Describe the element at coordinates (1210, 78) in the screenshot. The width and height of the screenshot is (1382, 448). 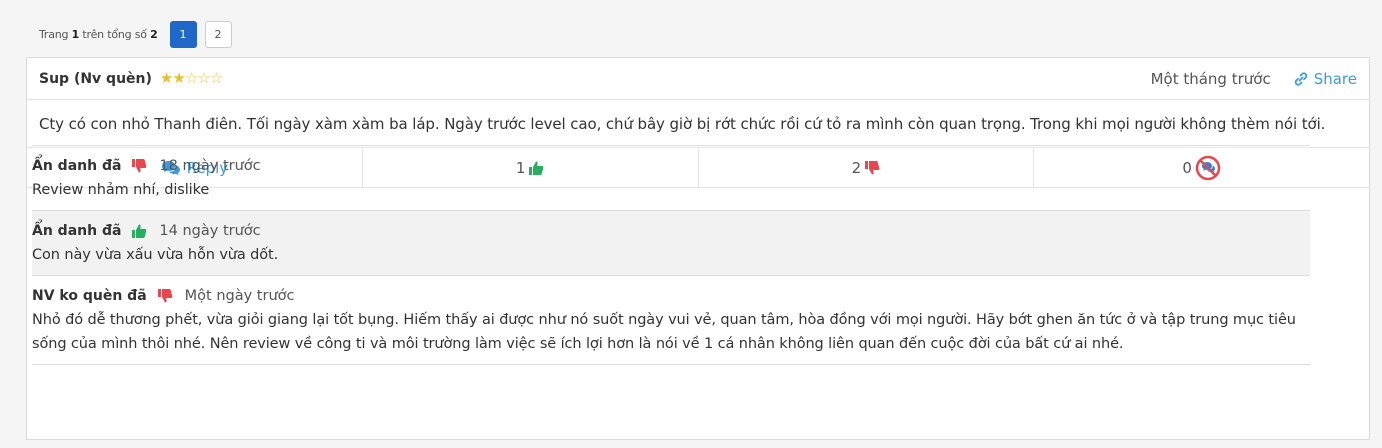
I see `review-time: Một tháng trước` at that location.